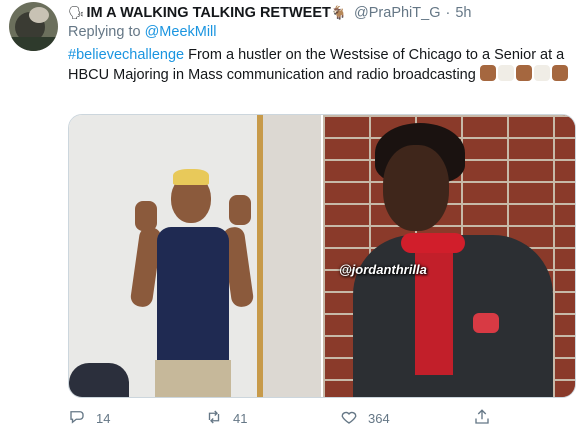 The width and height of the screenshot is (584, 433). What do you see at coordinates (379, 418) in the screenshot?
I see `like-count: 364` at bounding box center [379, 418].